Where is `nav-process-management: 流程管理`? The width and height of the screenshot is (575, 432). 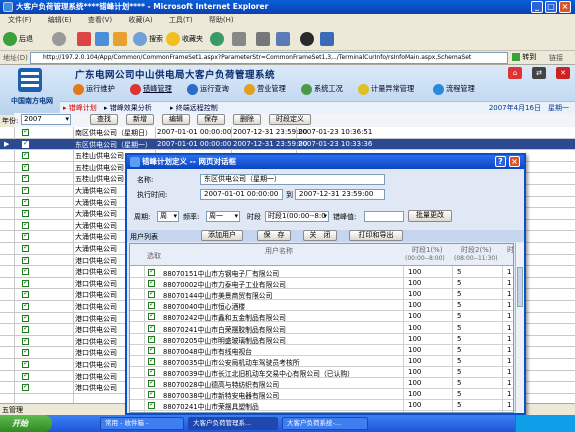 nav-process-management: 流程管理 is located at coordinates (454, 89).